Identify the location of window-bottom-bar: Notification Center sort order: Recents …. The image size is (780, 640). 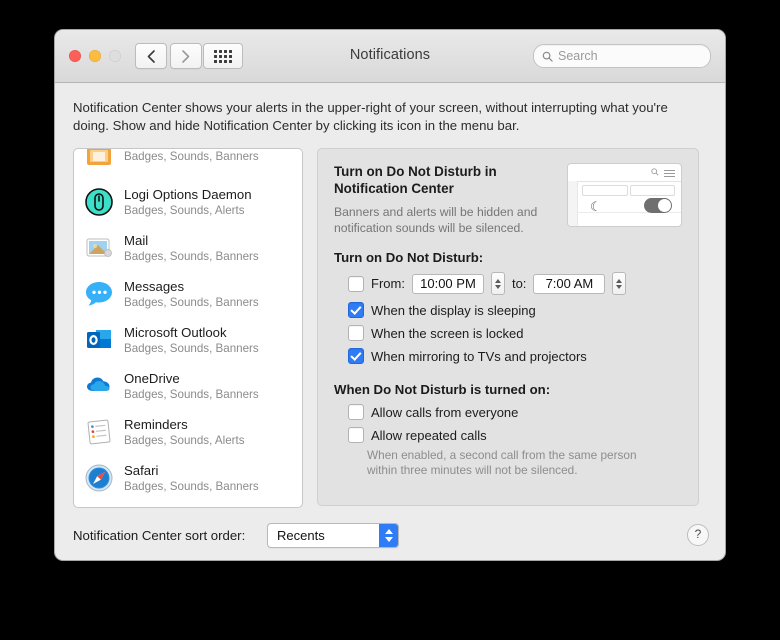
(390, 536).